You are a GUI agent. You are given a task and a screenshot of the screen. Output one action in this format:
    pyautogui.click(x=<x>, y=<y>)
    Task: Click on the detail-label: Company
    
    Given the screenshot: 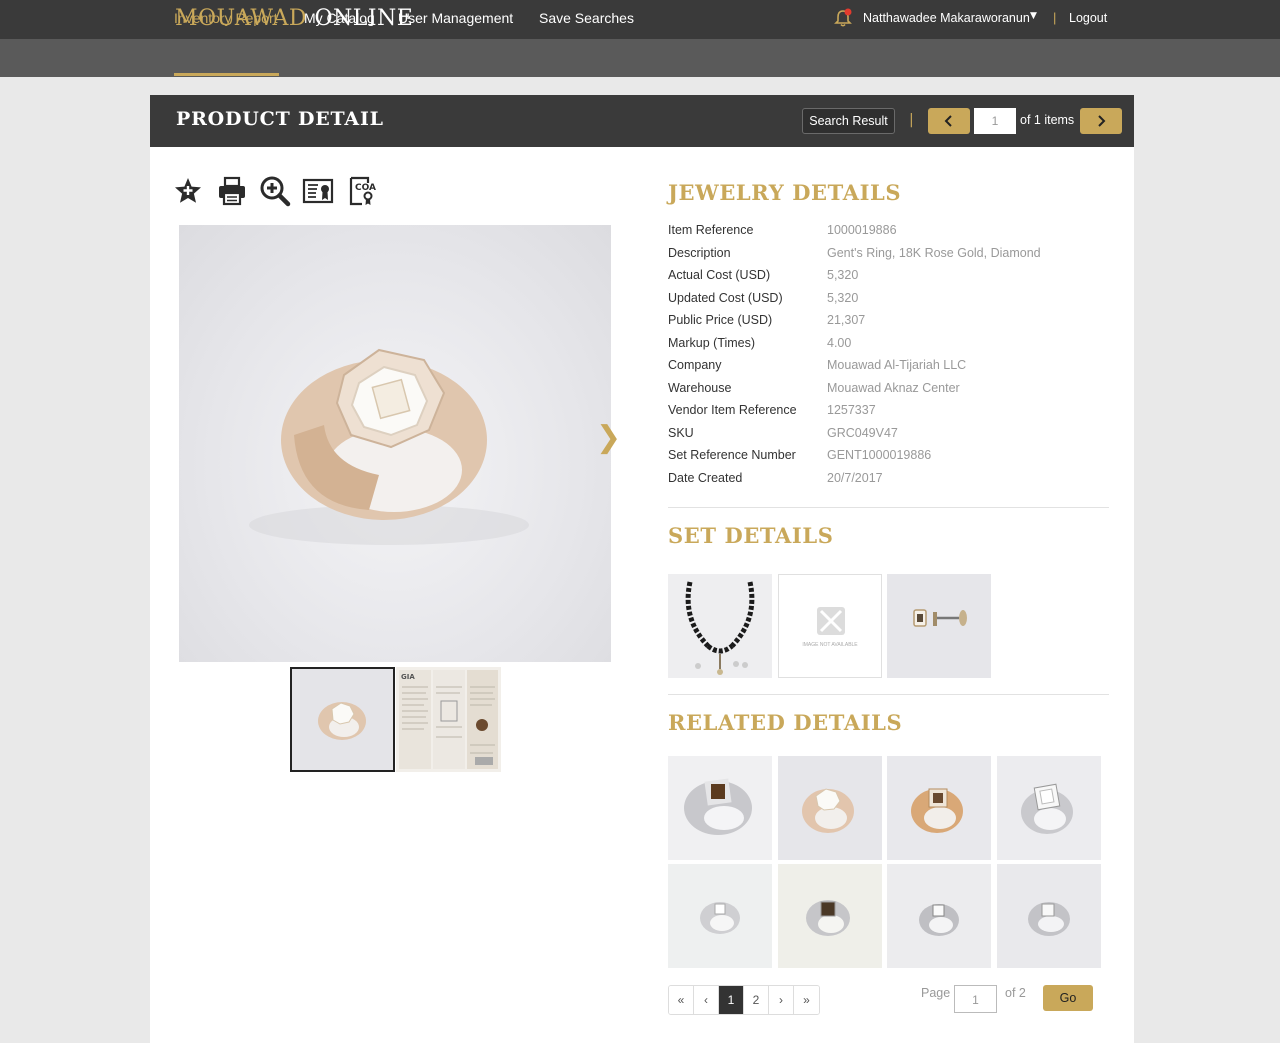 What is the action you would take?
    pyautogui.click(x=695, y=365)
    